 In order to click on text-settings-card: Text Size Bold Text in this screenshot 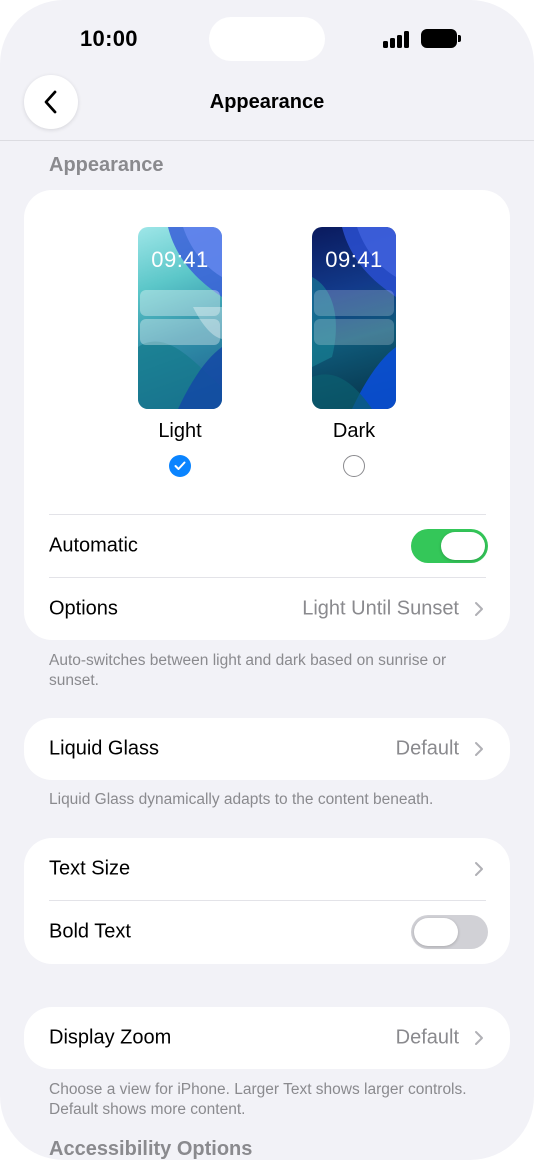, I will do `click(267, 901)`.